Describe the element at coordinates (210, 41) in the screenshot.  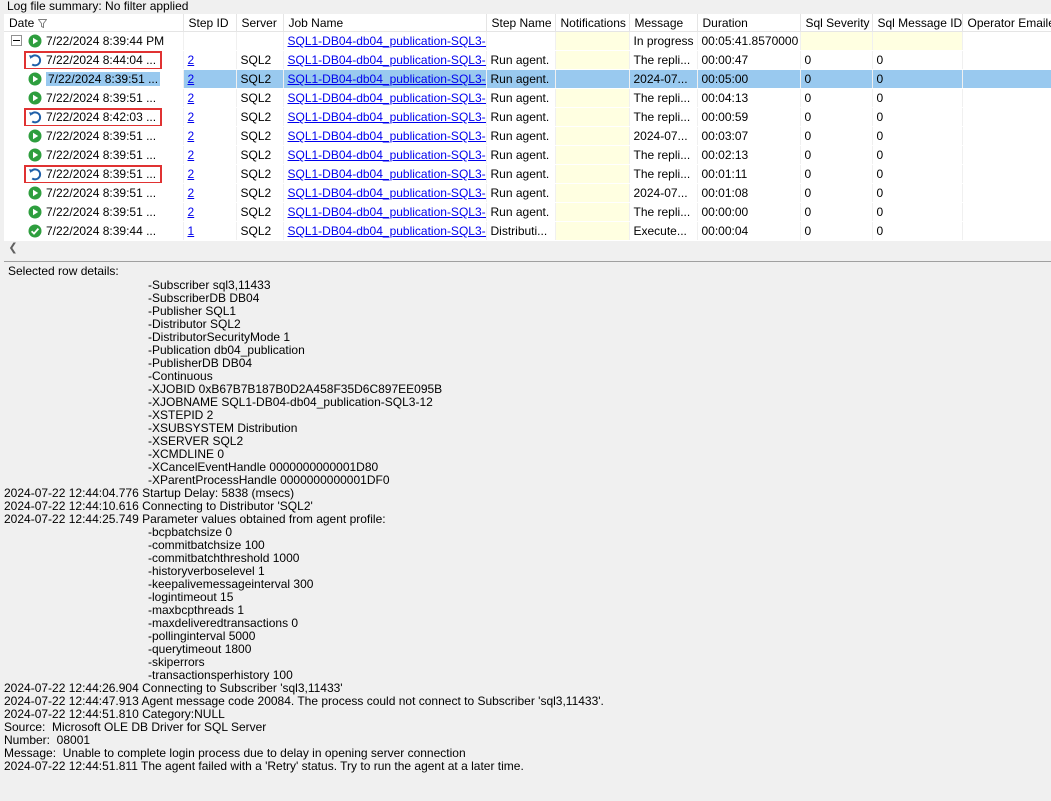
I see `step-id-cell` at that location.